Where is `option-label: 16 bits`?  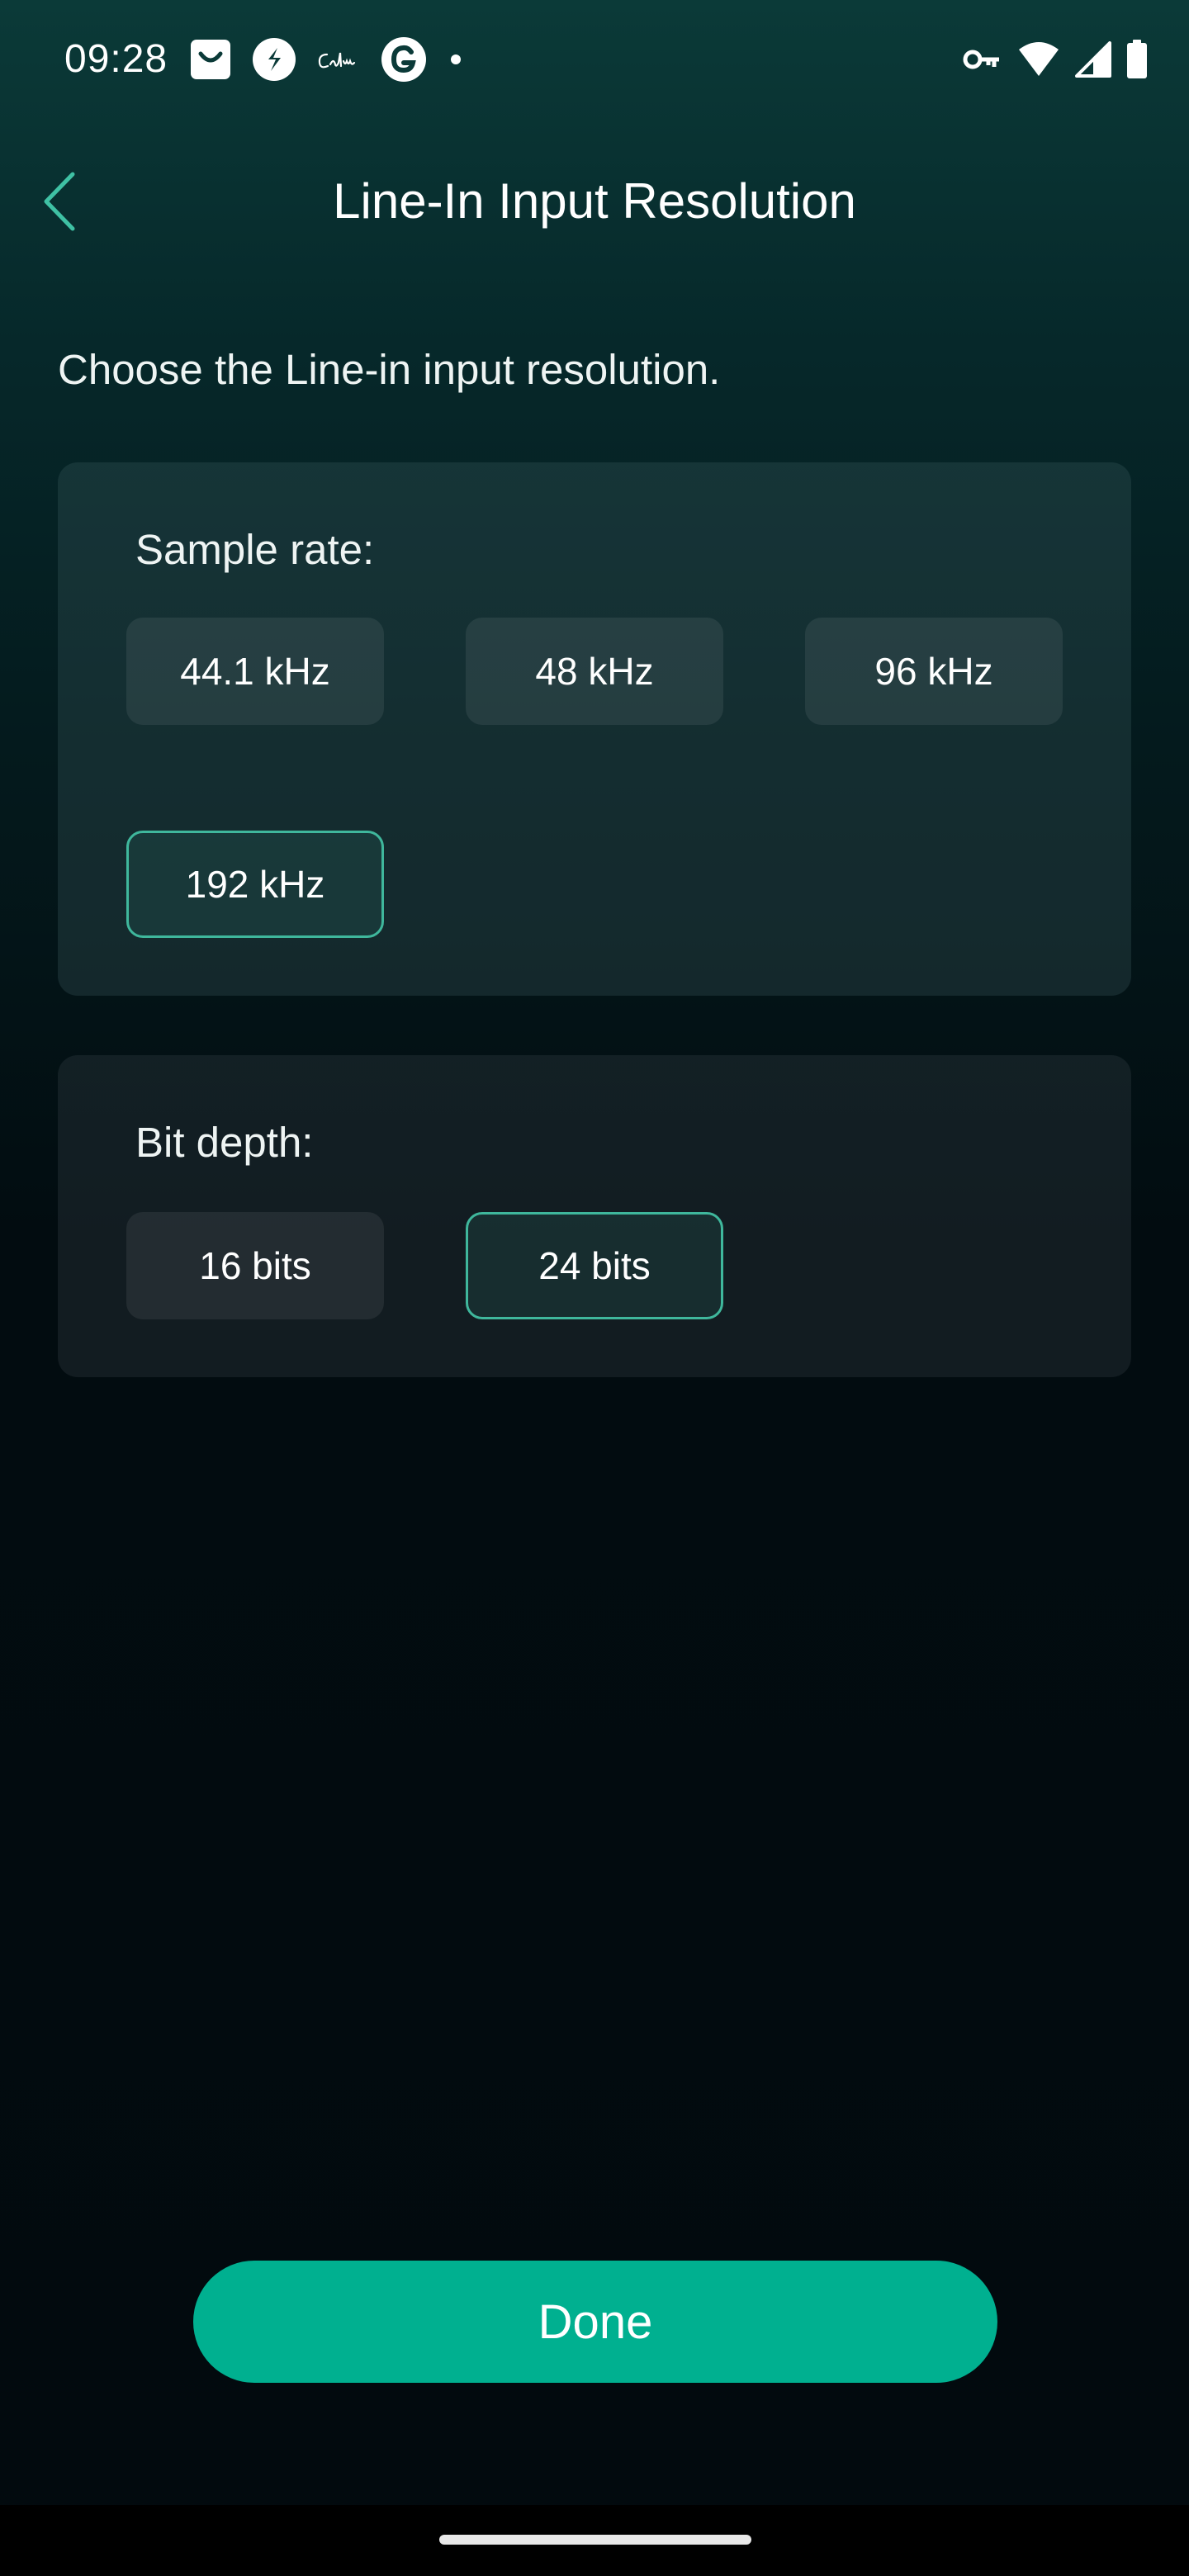 option-label: 16 bits is located at coordinates (255, 1265).